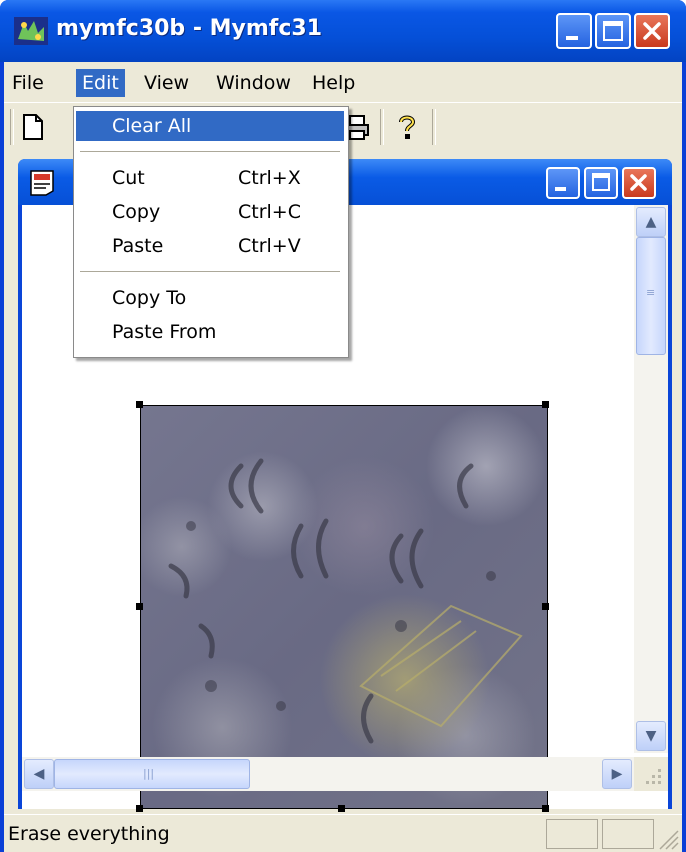  What do you see at coordinates (128, 178) in the screenshot?
I see `menu-item-label: Cut` at bounding box center [128, 178].